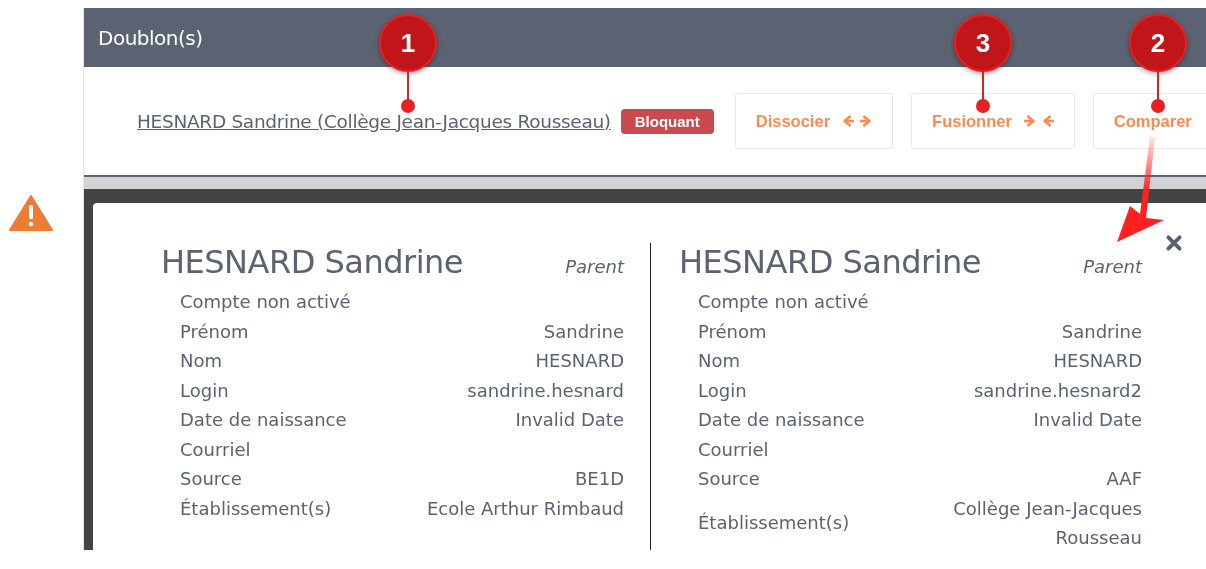 The image size is (1206, 569). What do you see at coordinates (1124, 479) in the screenshot?
I see `field-value: AAF` at bounding box center [1124, 479].